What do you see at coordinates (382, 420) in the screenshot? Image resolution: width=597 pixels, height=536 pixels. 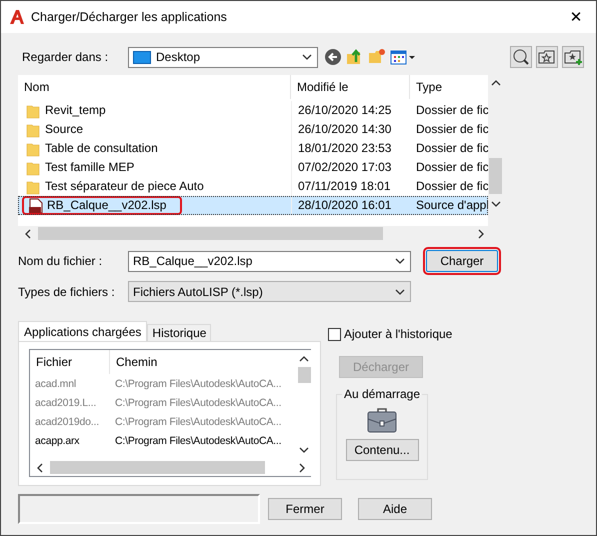 I see `briefcase-icon` at bounding box center [382, 420].